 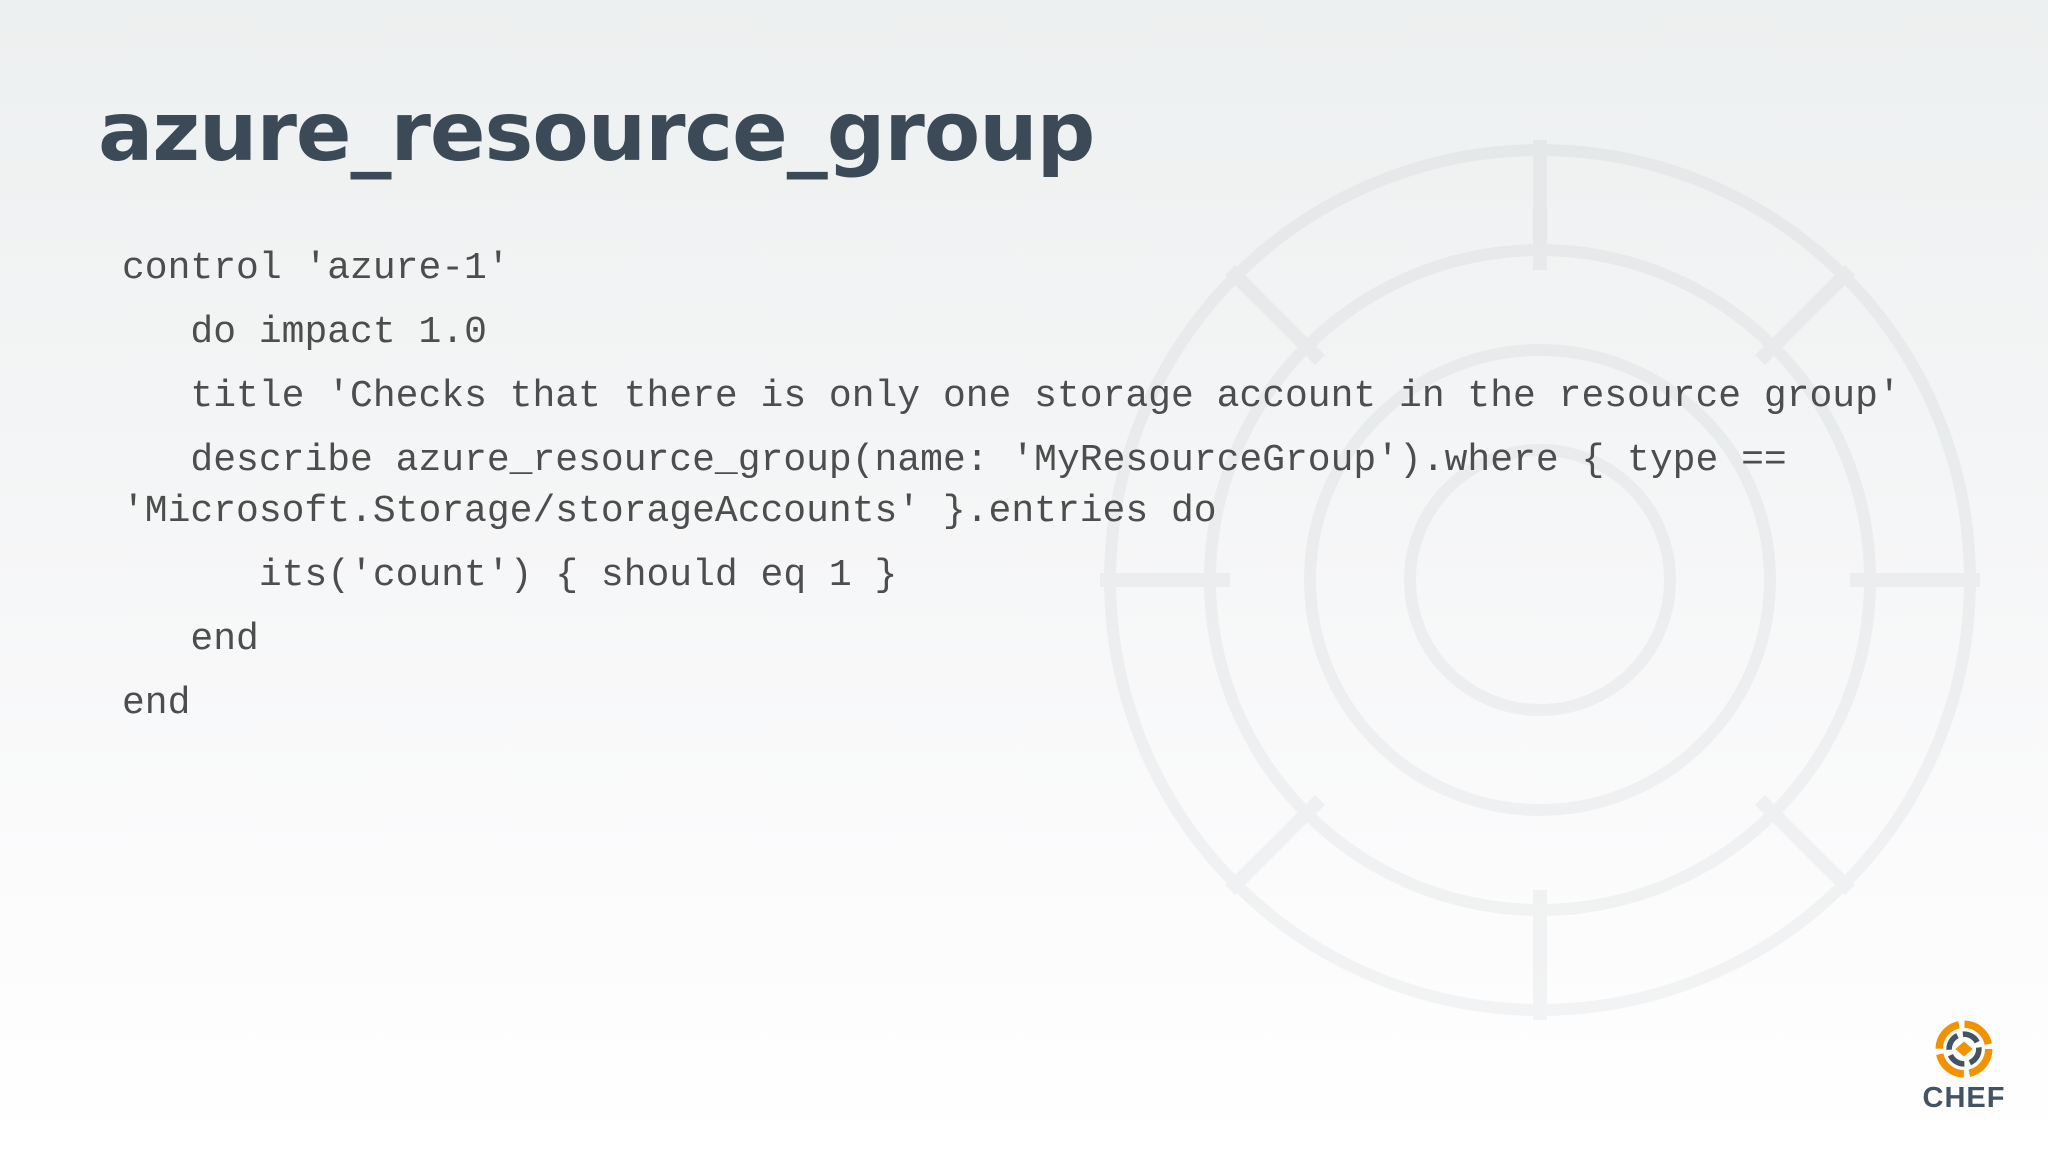 I want to click on chef-logo: CHEF, so click(x=1964, y=1070).